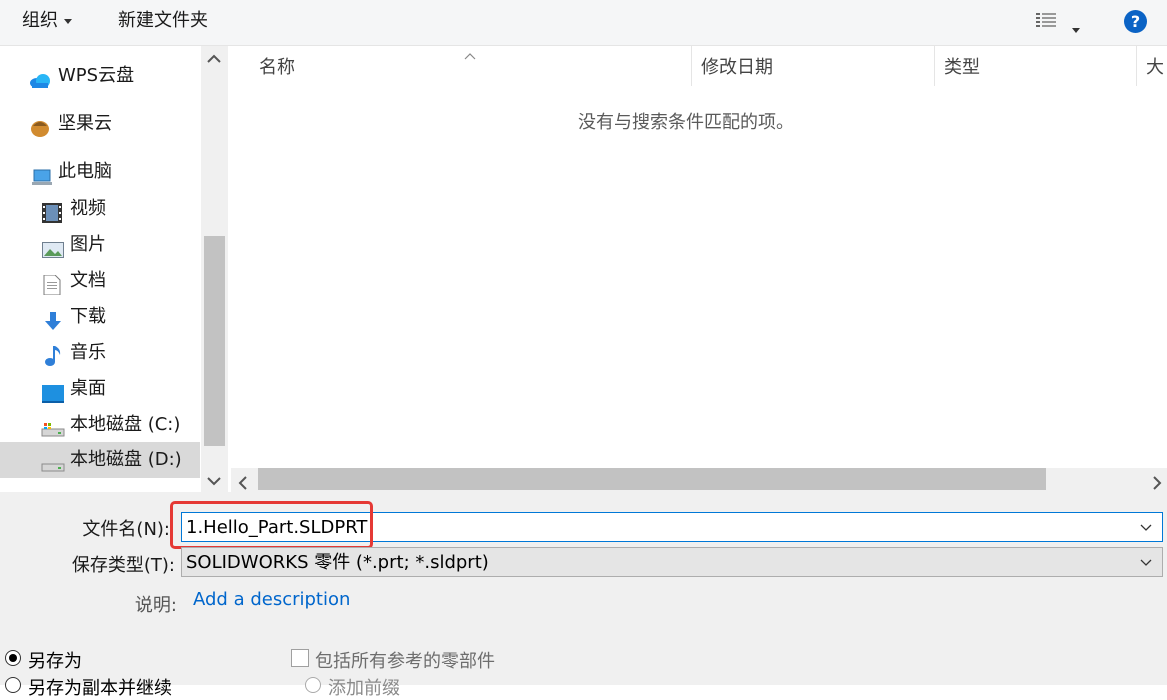 This screenshot has width=1167, height=700. Describe the element at coordinates (364, 688) in the screenshot. I see `add-prefix-label: 添加前缀` at that location.